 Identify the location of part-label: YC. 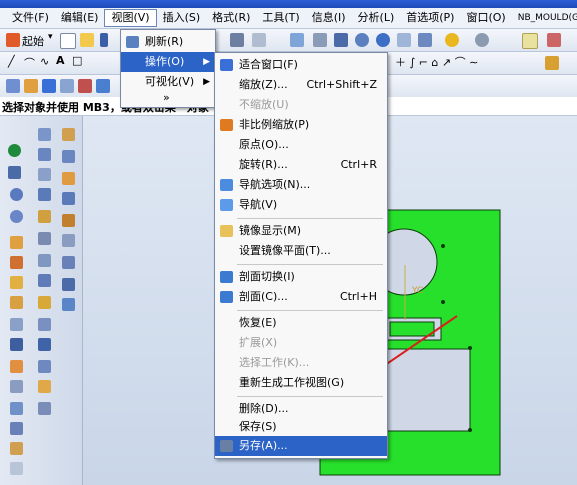
(418, 291).